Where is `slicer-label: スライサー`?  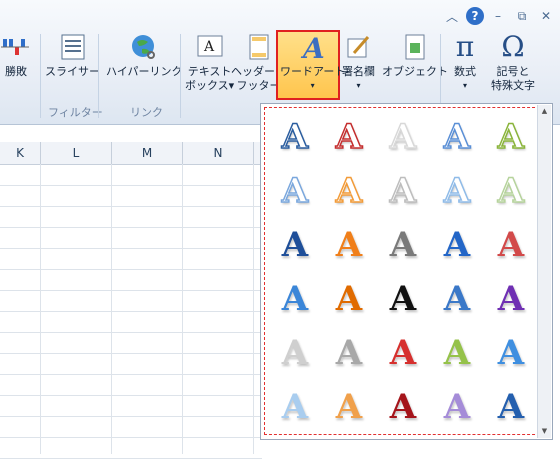 slicer-label: スライサー is located at coordinates (72, 71).